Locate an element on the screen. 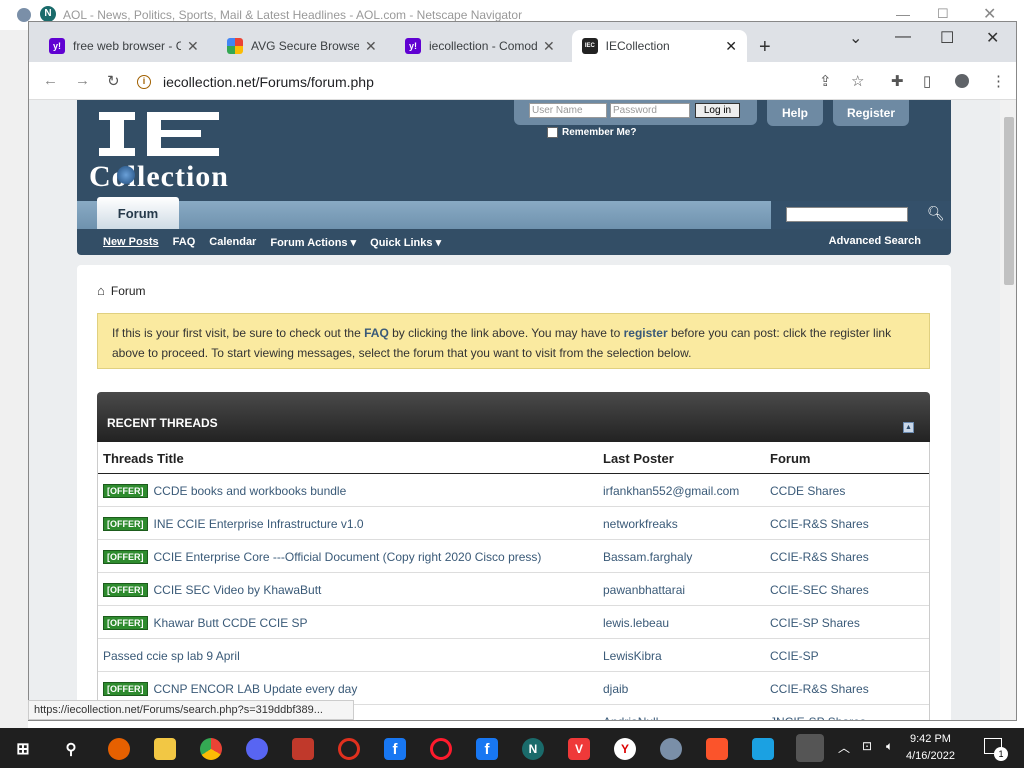 Image resolution: width=1024 pixels, height=768 pixels. forum-link: JNCIE-SP Shares is located at coordinates (818, 717).